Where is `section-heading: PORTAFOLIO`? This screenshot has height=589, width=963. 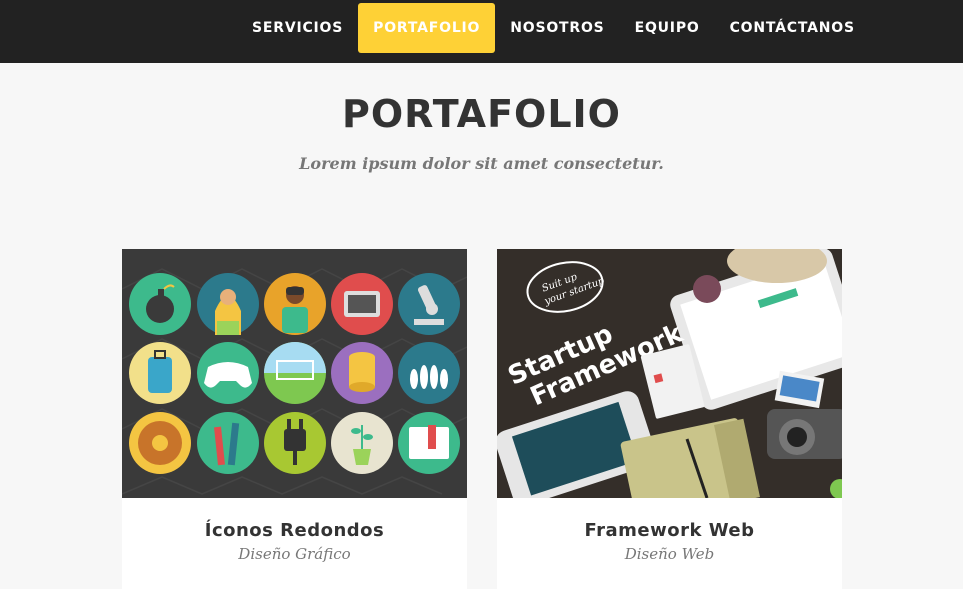 section-heading: PORTAFOLIO is located at coordinates (481, 114).